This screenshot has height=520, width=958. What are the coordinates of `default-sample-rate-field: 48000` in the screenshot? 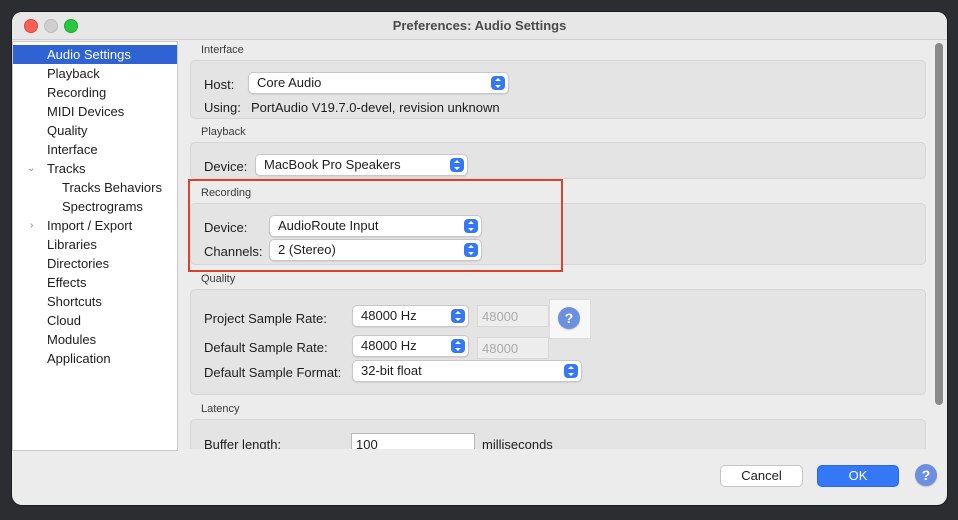 It's located at (513, 348).